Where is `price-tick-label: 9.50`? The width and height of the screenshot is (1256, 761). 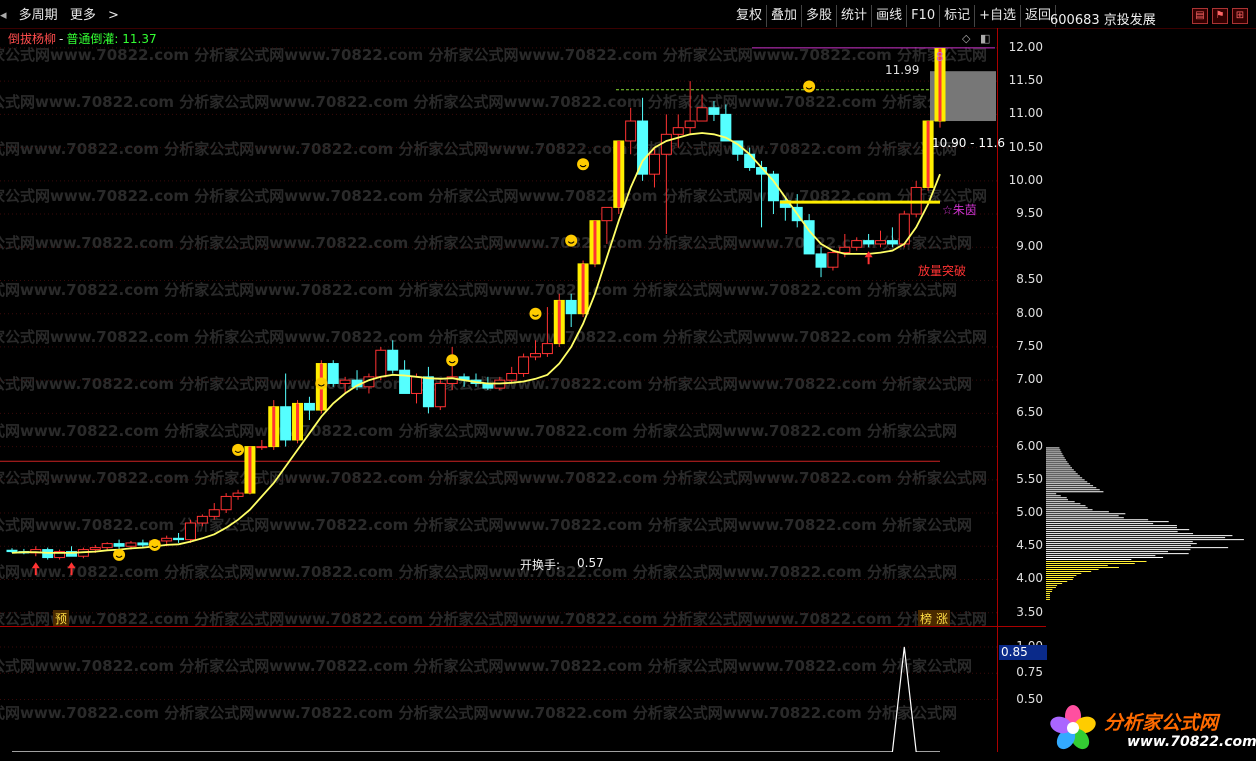
price-tick-label: 9.50 is located at coordinates (1029, 213).